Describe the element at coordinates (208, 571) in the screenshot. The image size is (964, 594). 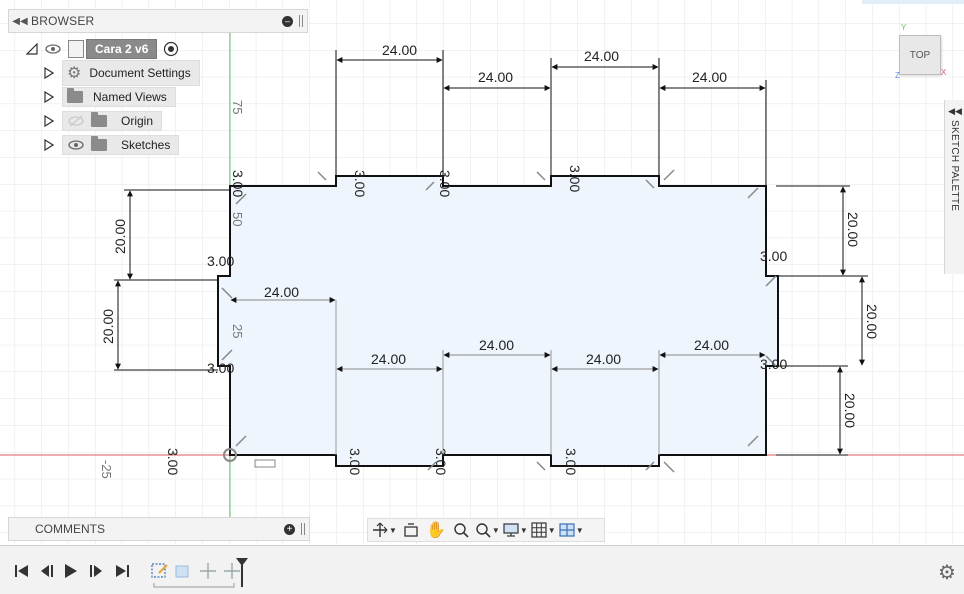
I see `move-feature-icon` at that location.